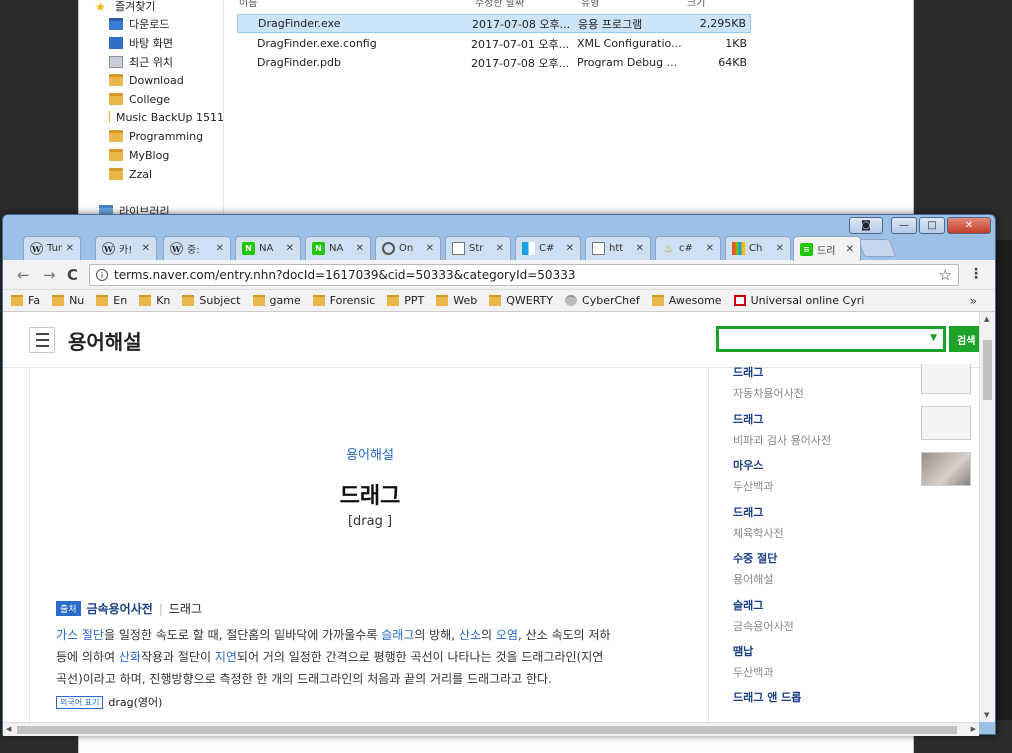  What do you see at coordinates (964, 339) in the screenshot?
I see `search-button: 검색` at bounding box center [964, 339].